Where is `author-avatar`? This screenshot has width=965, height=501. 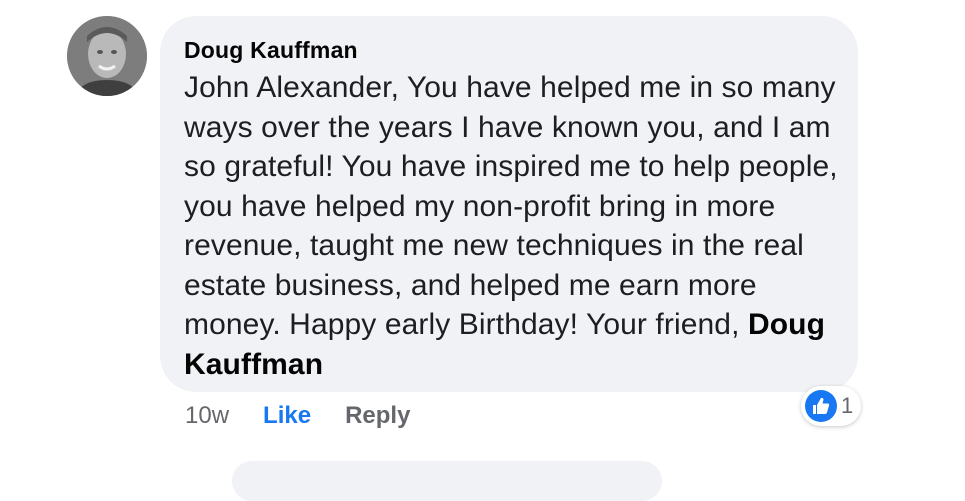 author-avatar is located at coordinates (107, 56).